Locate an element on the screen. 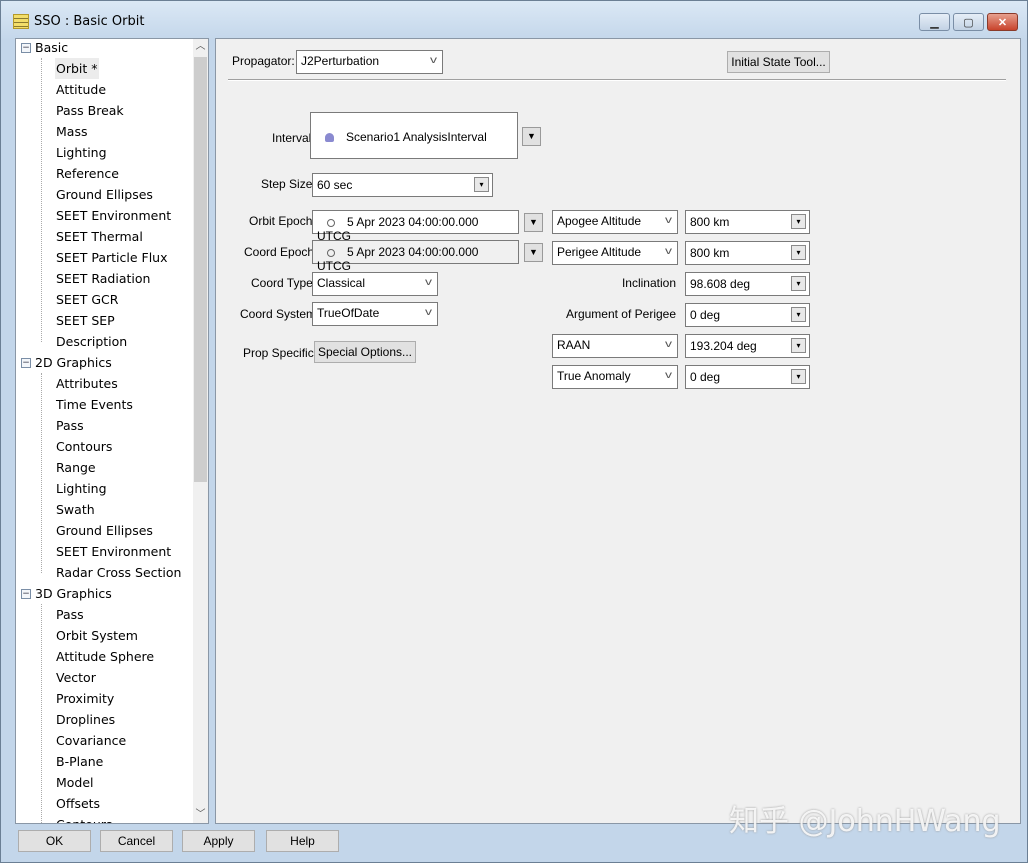 The width and height of the screenshot is (1028, 863). tree-item: Model is located at coordinates (75, 782).